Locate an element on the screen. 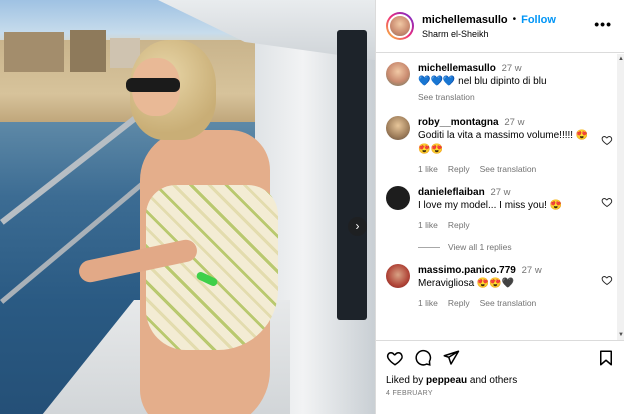  more-options-icon: ••• is located at coordinates (603, 24).